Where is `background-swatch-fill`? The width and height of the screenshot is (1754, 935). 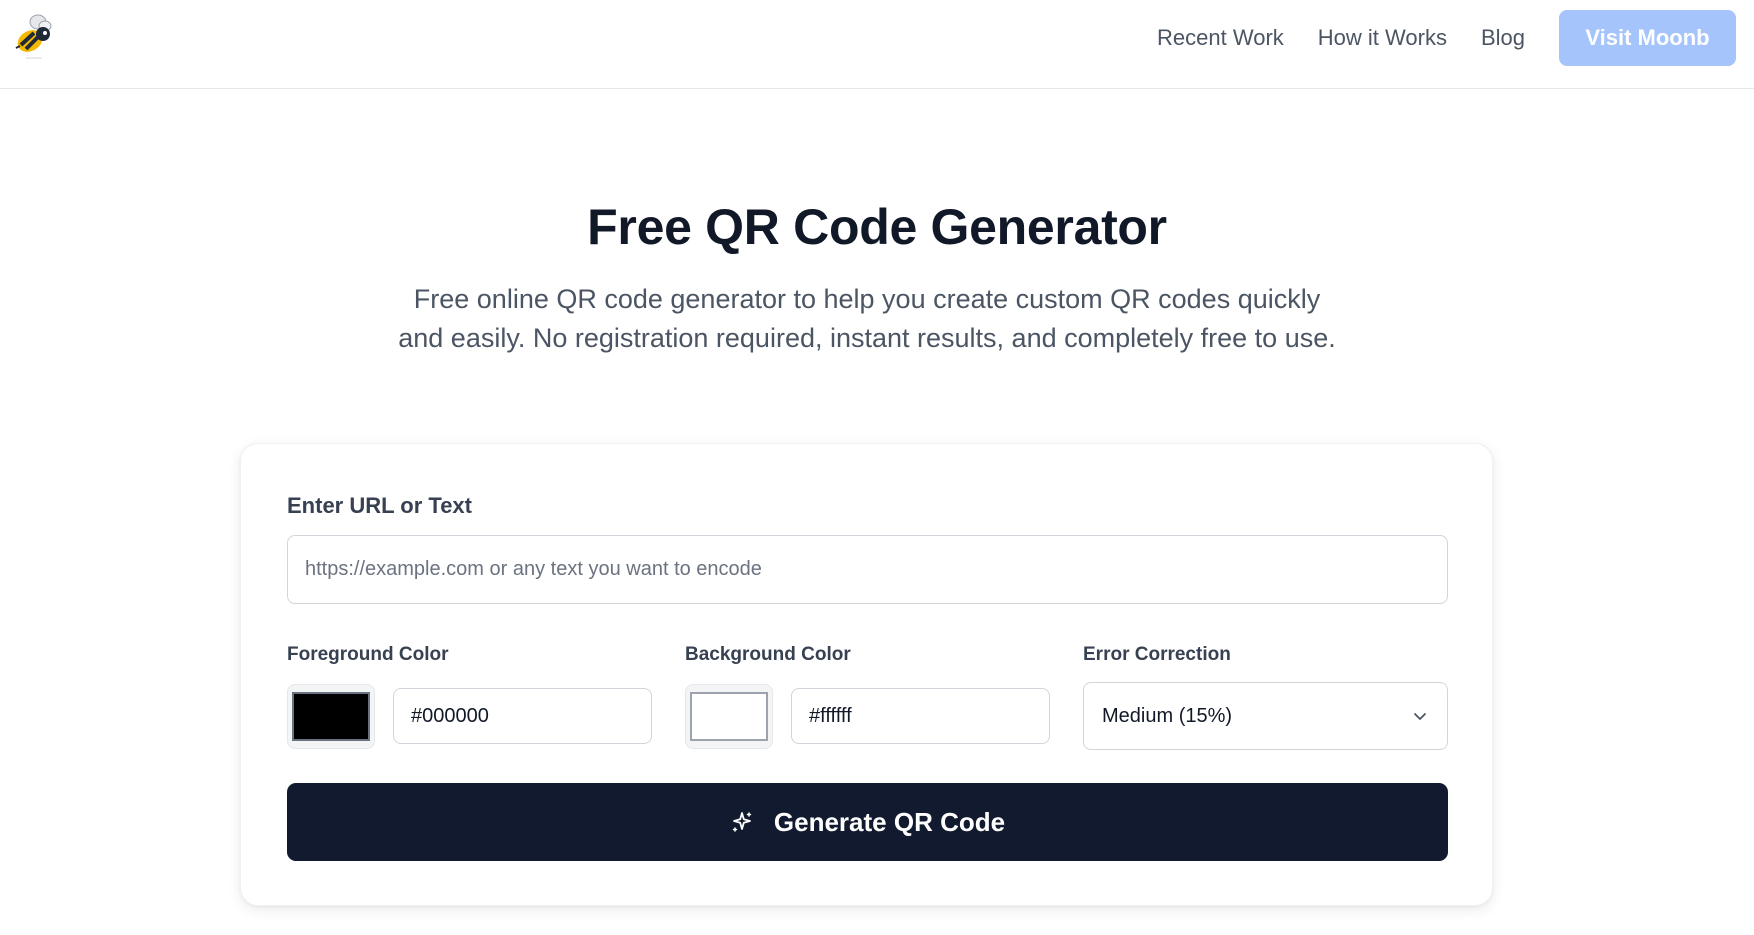
background-swatch-fill is located at coordinates (729, 716).